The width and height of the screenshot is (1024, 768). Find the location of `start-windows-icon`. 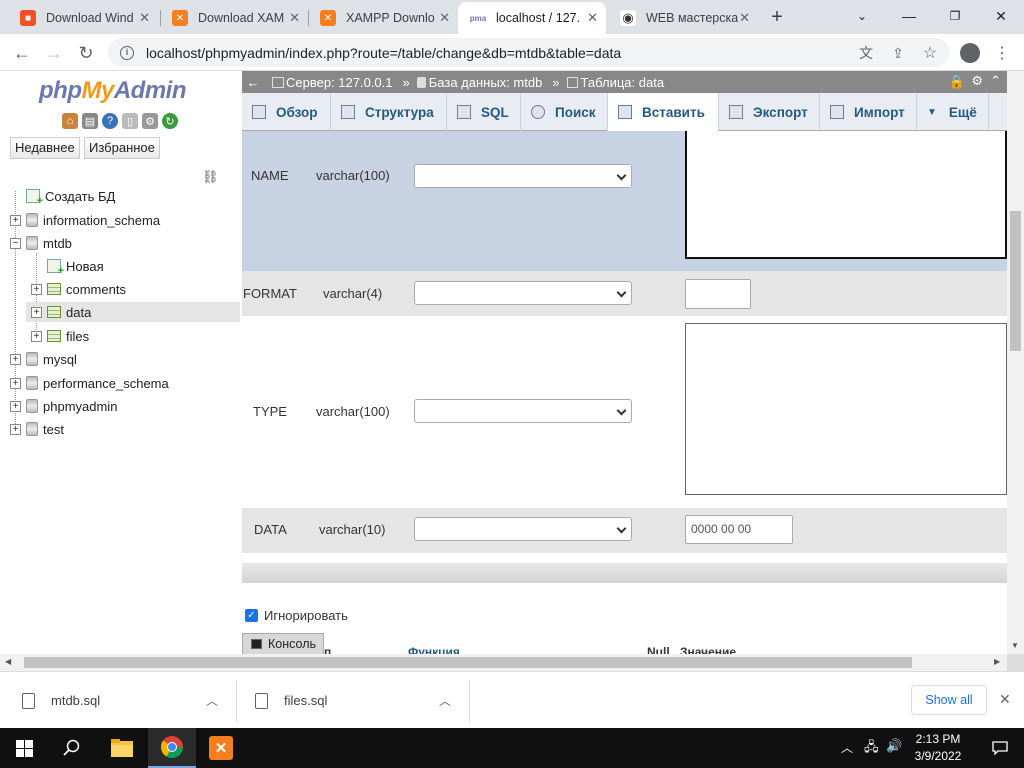

start-windows-icon is located at coordinates (24, 748).